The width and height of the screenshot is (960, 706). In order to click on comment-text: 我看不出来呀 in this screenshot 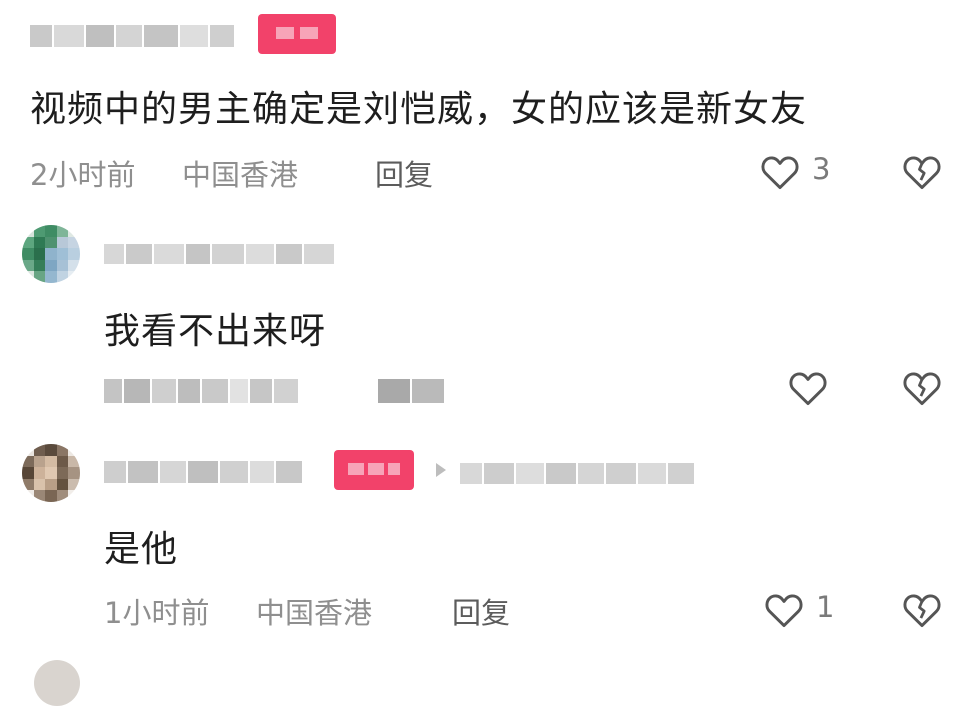, I will do `click(215, 331)`.